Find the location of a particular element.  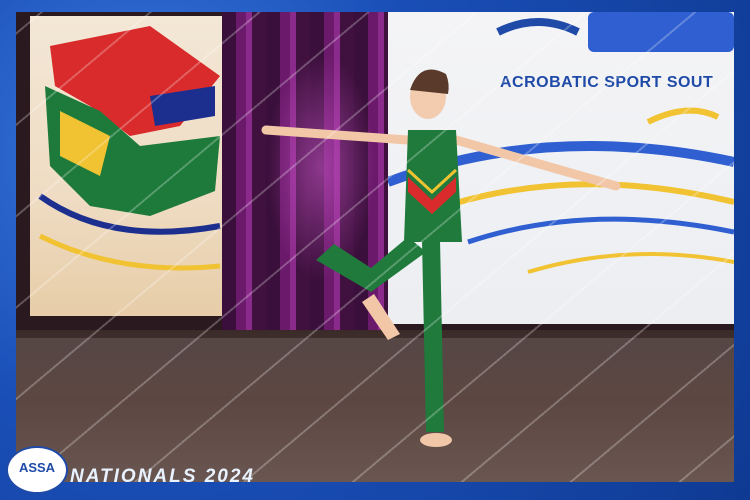

assa-logo: ASSA is located at coordinates (37, 470).